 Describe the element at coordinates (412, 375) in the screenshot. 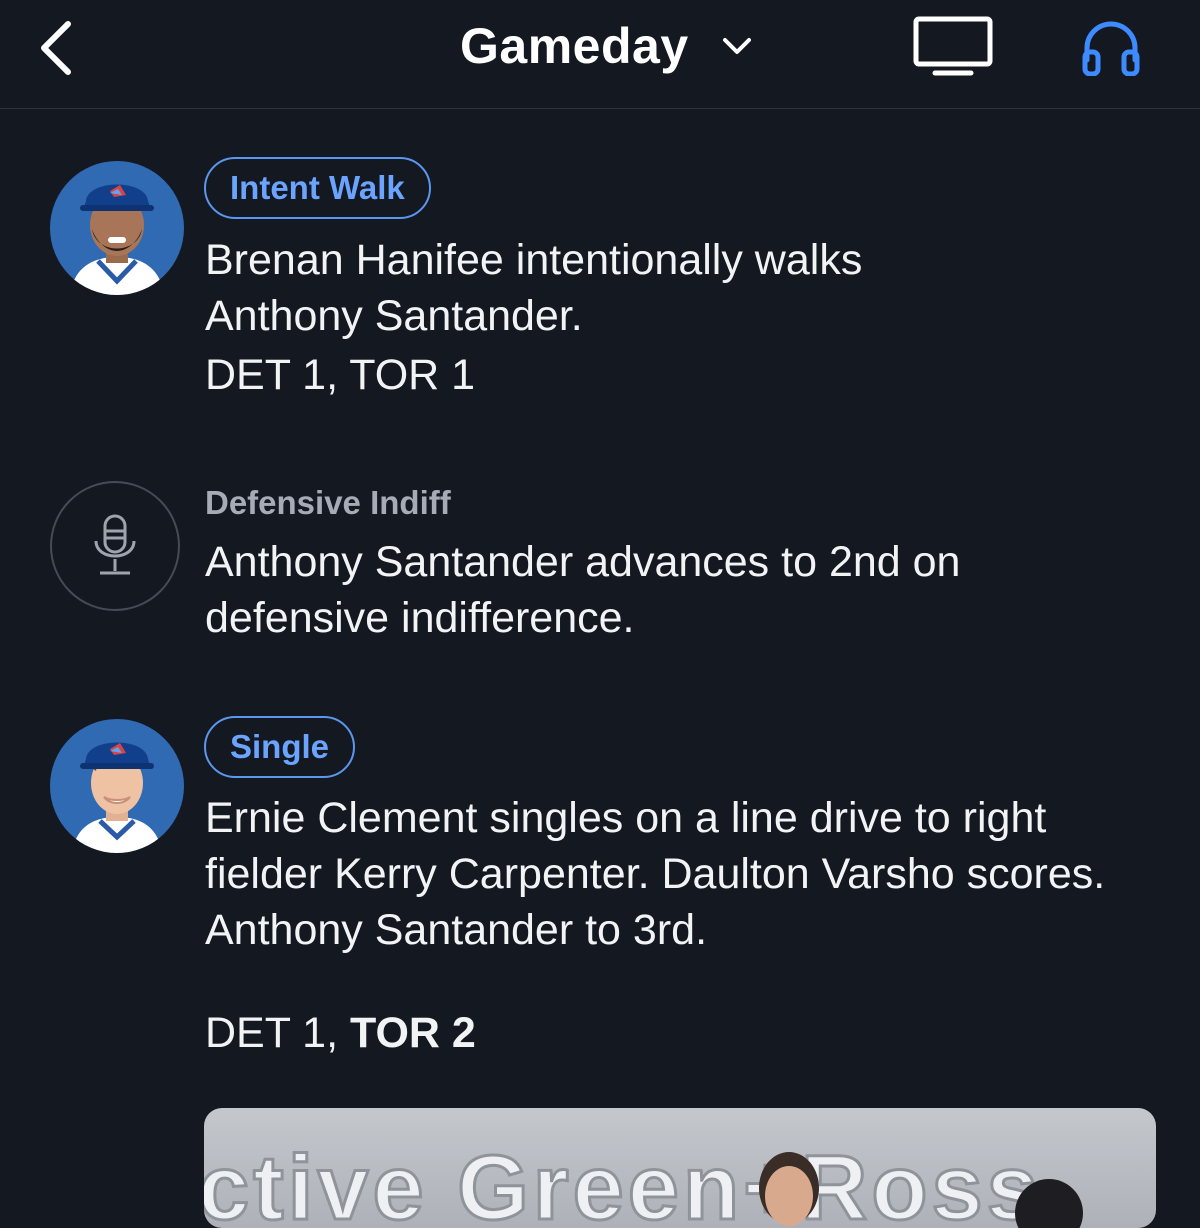

I see `home-score: TOR 1` at that location.